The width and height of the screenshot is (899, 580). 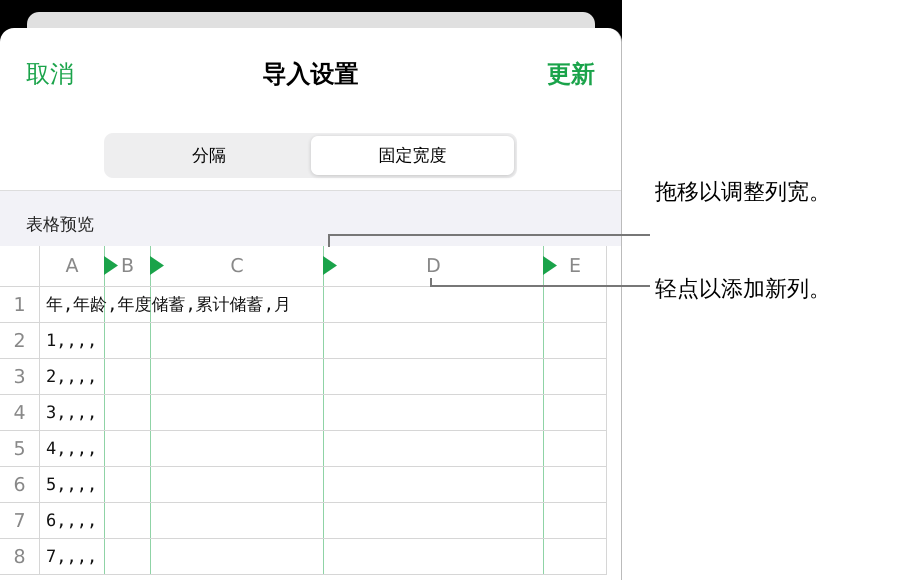 I want to click on section-label: 表格预览, so click(x=60, y=225).